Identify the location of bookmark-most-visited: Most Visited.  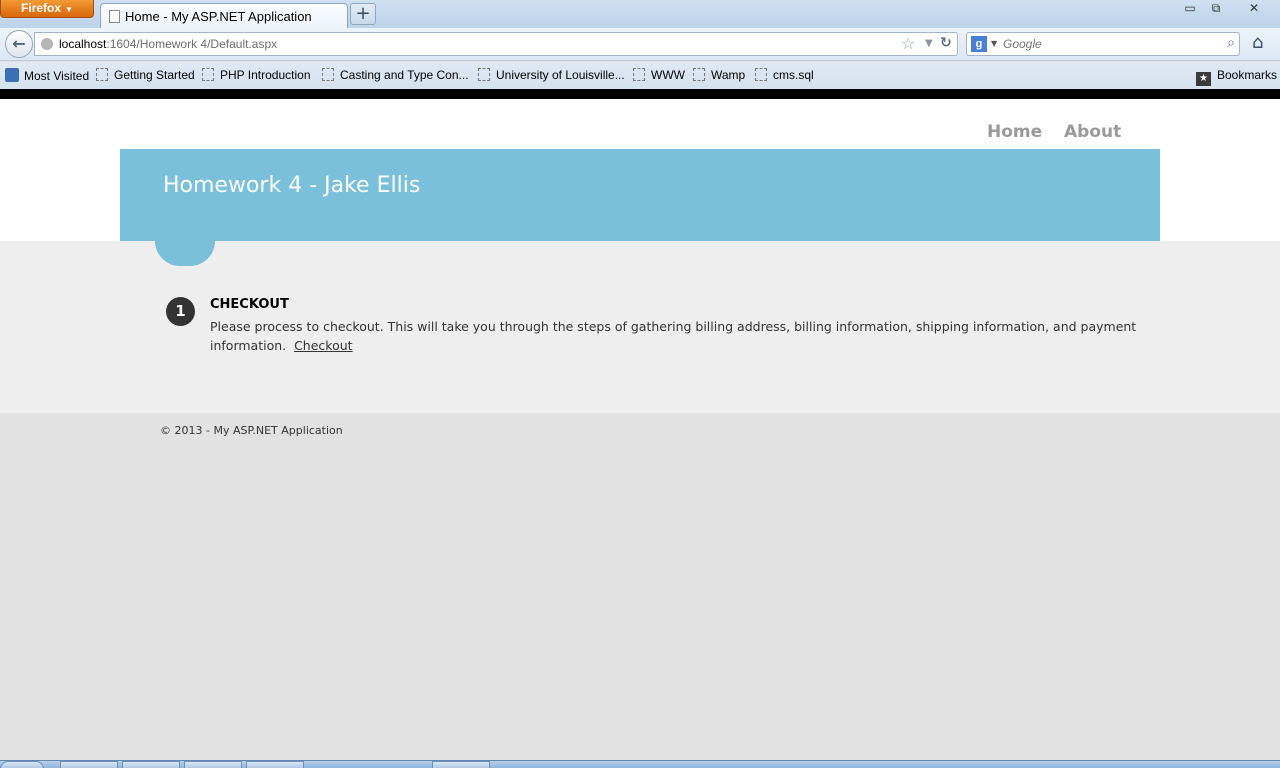
(47, 75).